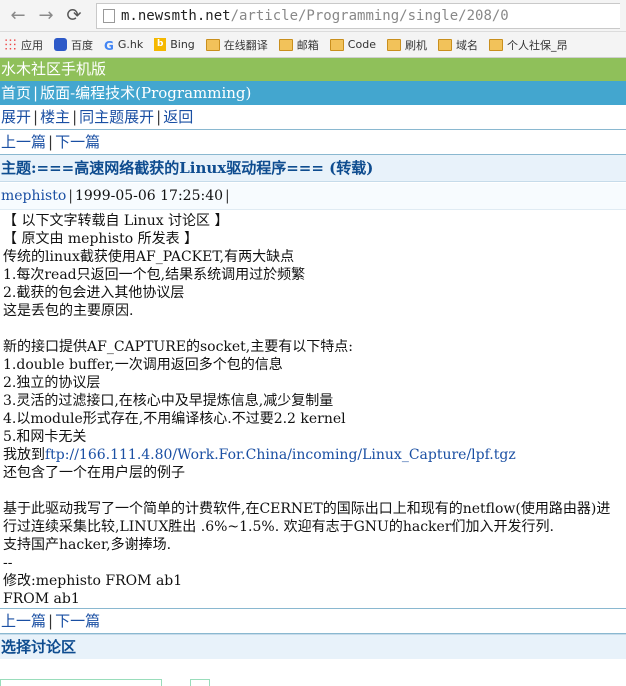 This screenshot has height=686, width=626. What do you see at coordinates (313, 142) in the screenshot?
I see `pager-top: 上一篇 | 下一篇` at bounding box center [313, 142].